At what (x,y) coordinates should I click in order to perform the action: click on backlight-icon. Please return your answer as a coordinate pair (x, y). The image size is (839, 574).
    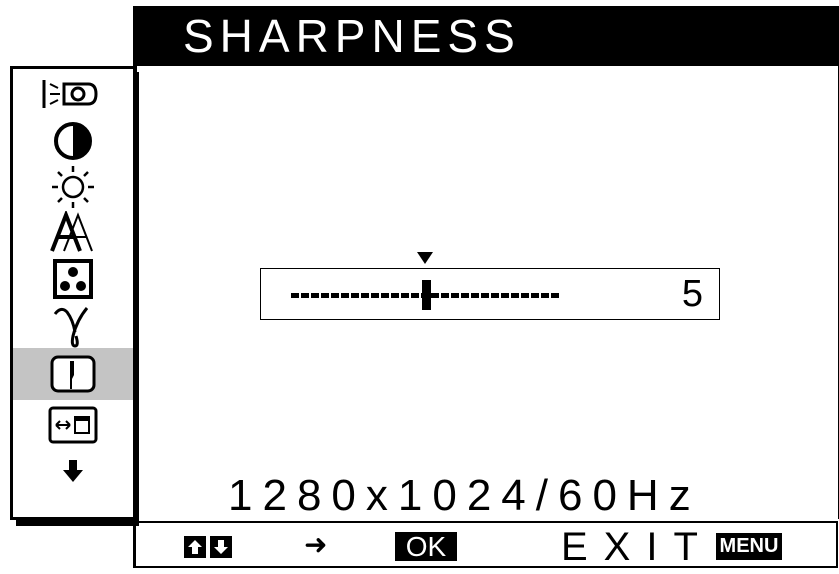
    Looking at the image, I should click on (73, 94).